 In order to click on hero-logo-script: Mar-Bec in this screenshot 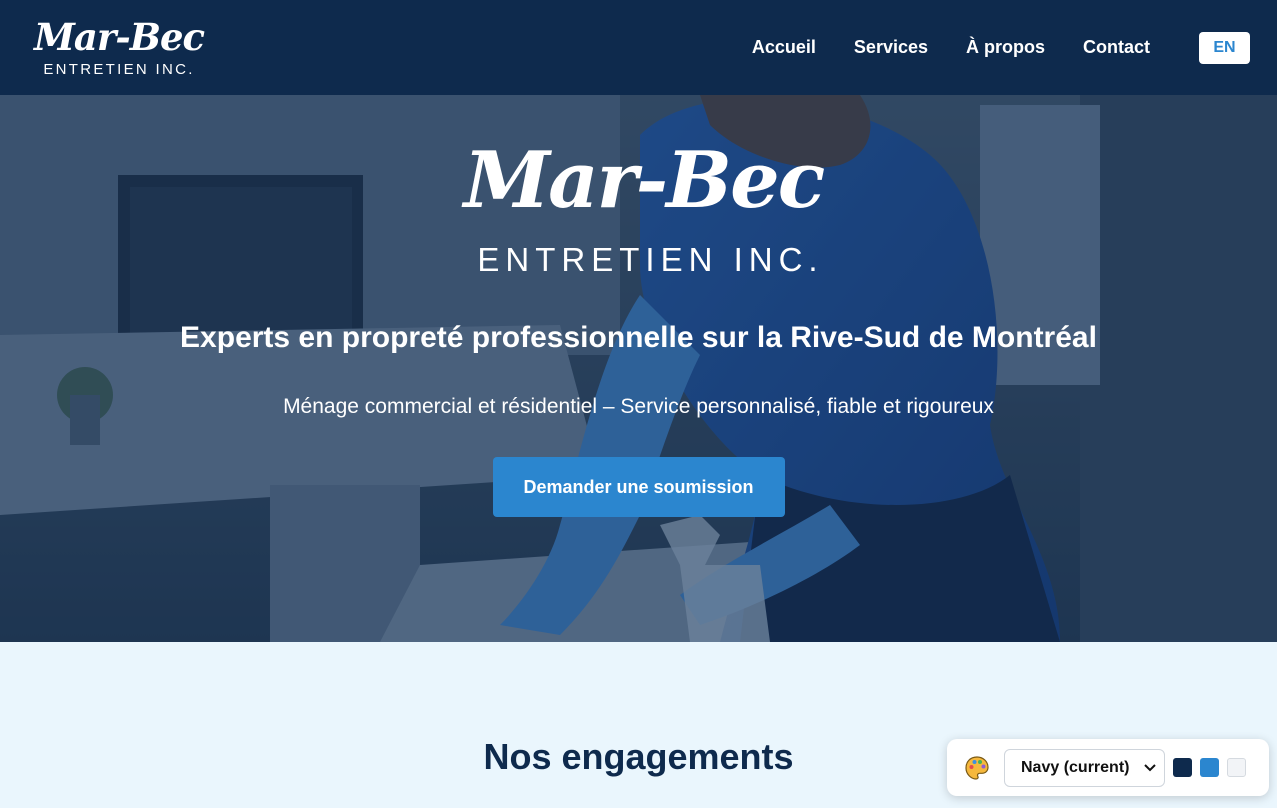, I will do `click(644, 180)`.